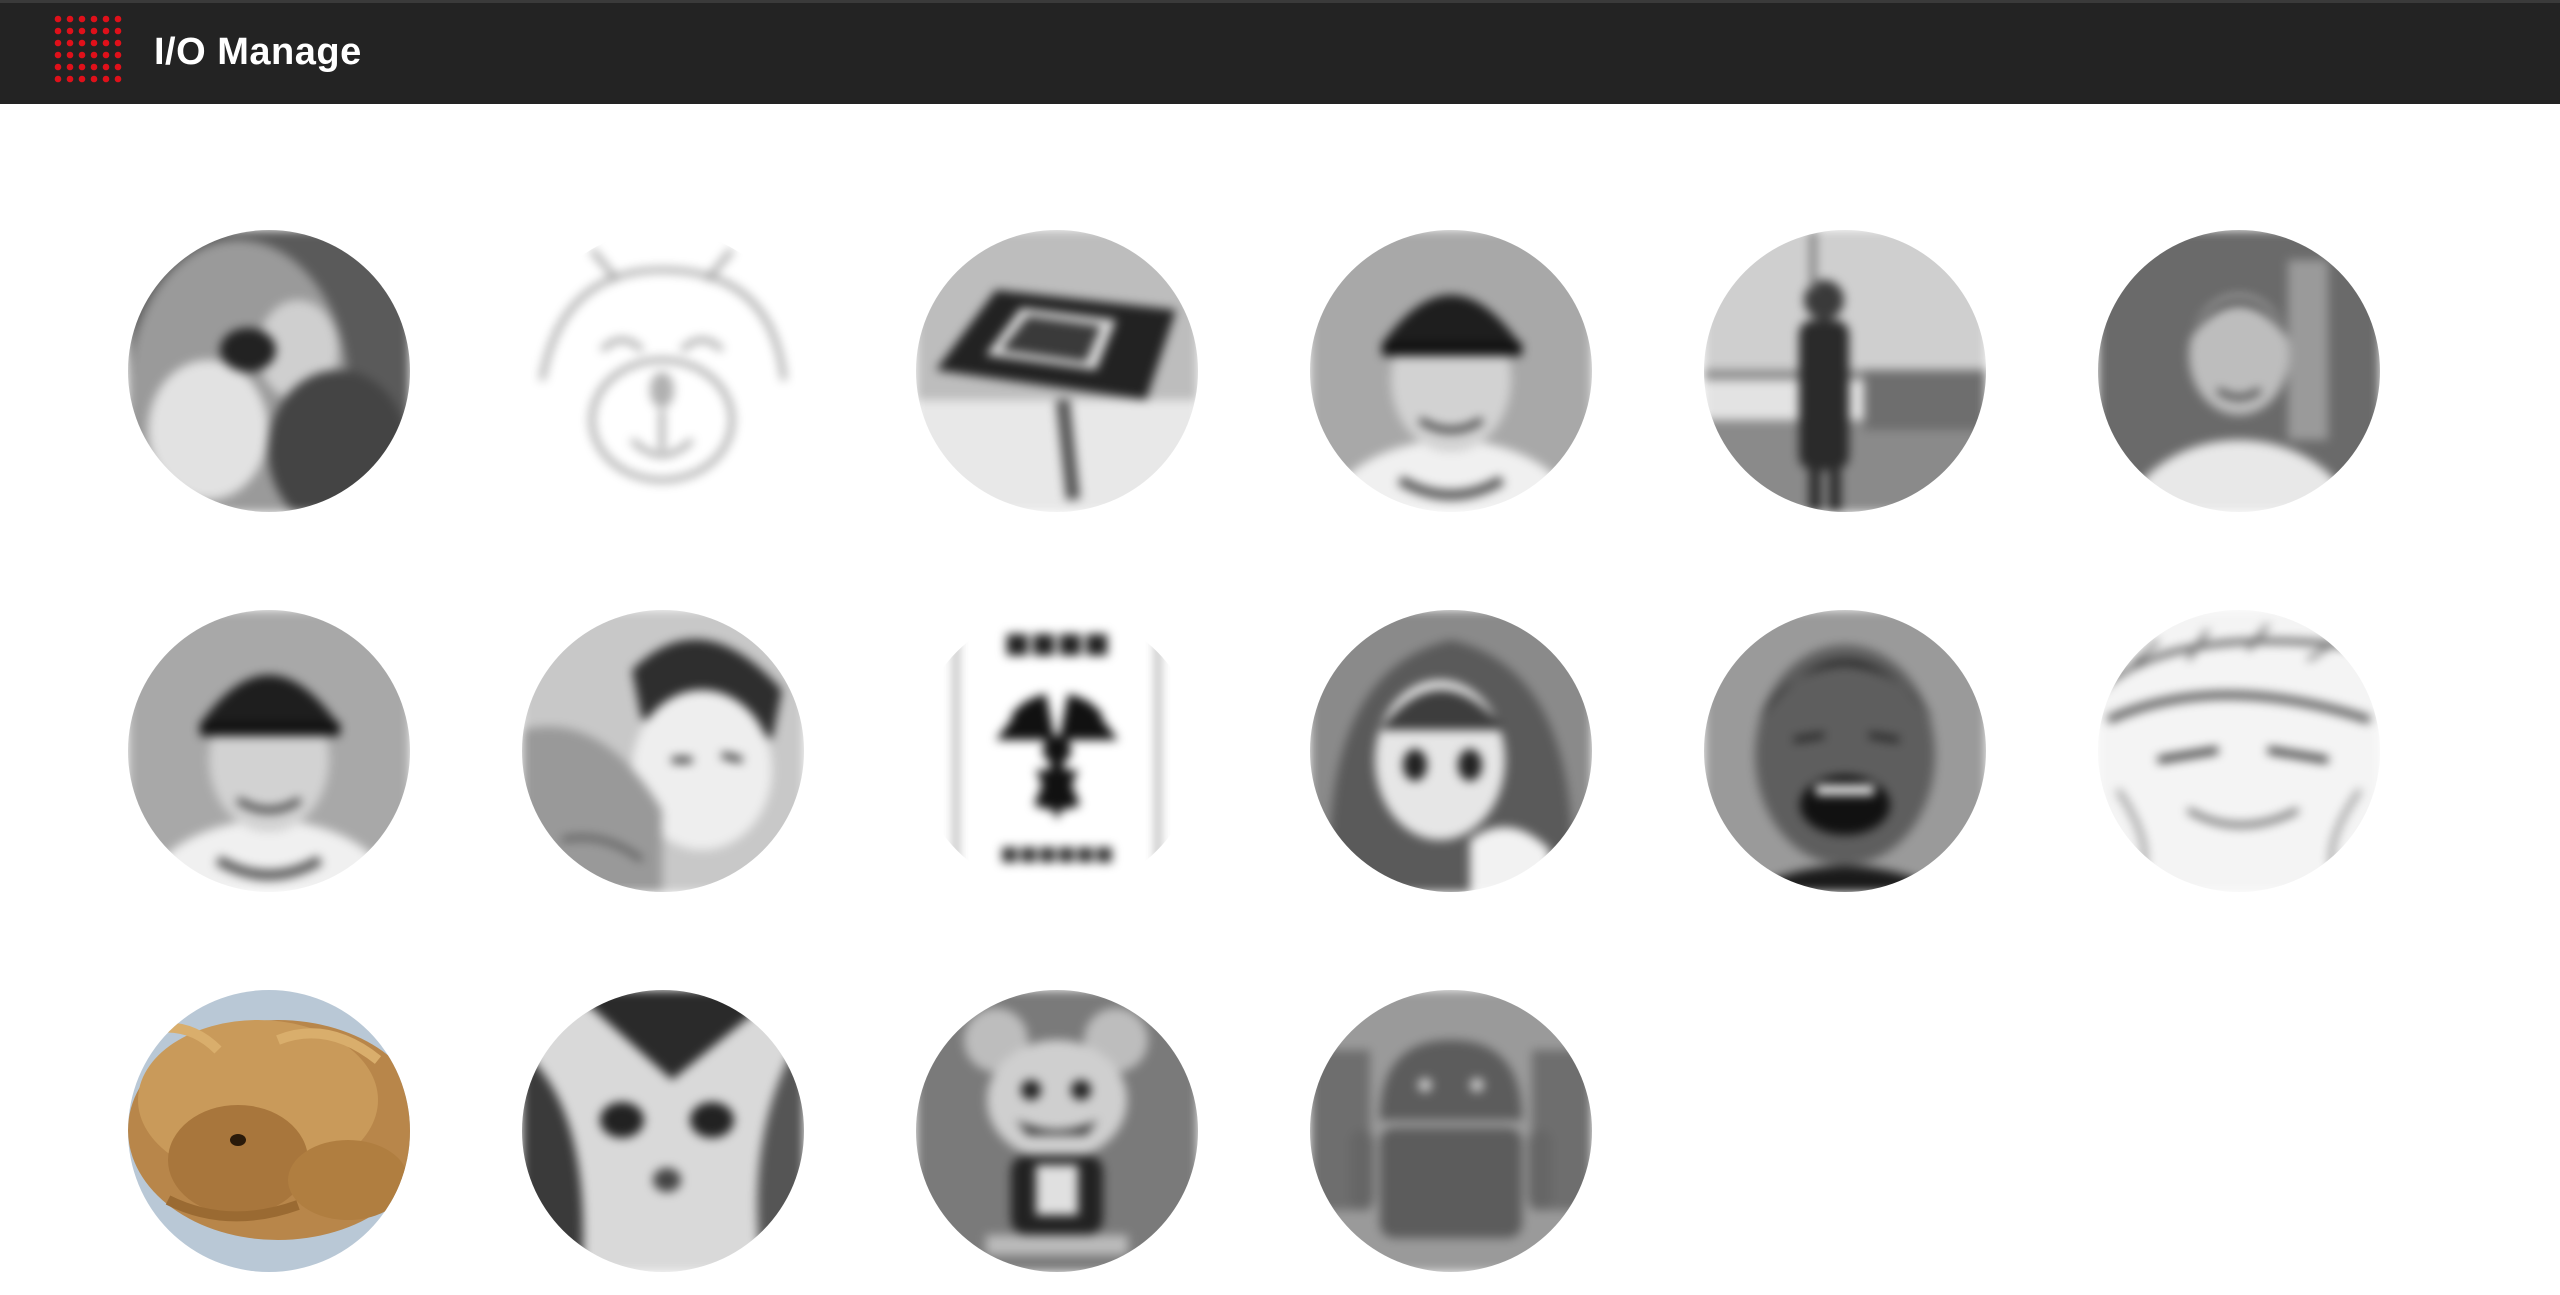 The image size is (2560, 1295). Describe the element at coordinates (90, 51) in the screenshot. I see `red-dot-grid-icon` at that location.